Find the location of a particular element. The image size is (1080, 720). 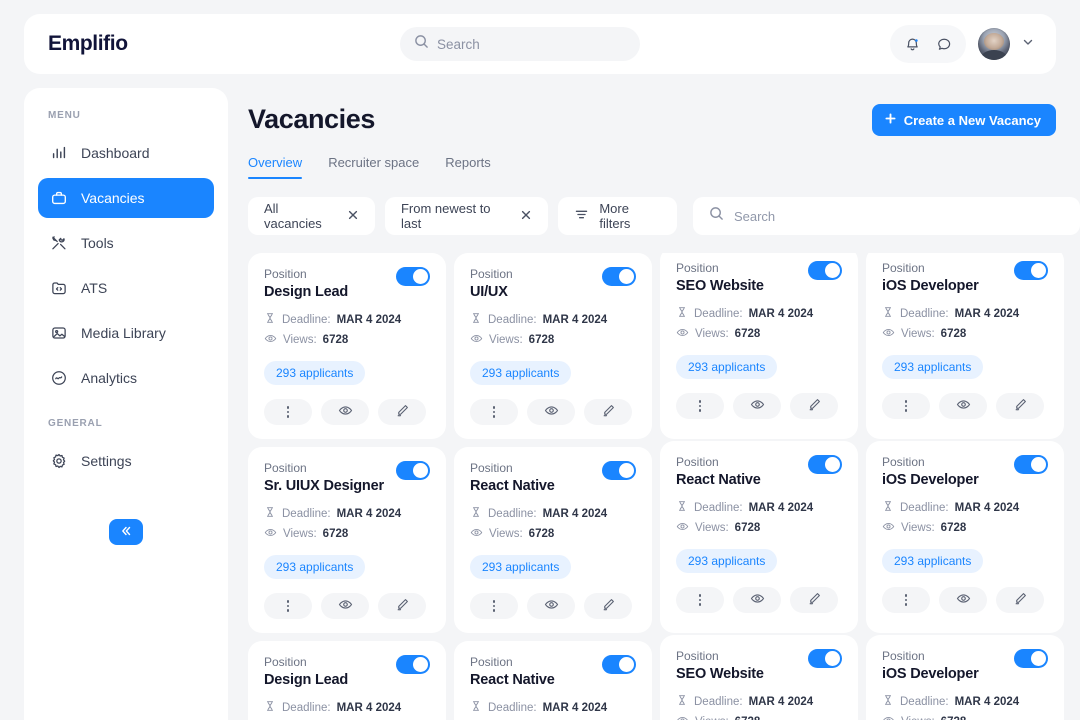

vacancy-search is located at coordinates (886, 216).